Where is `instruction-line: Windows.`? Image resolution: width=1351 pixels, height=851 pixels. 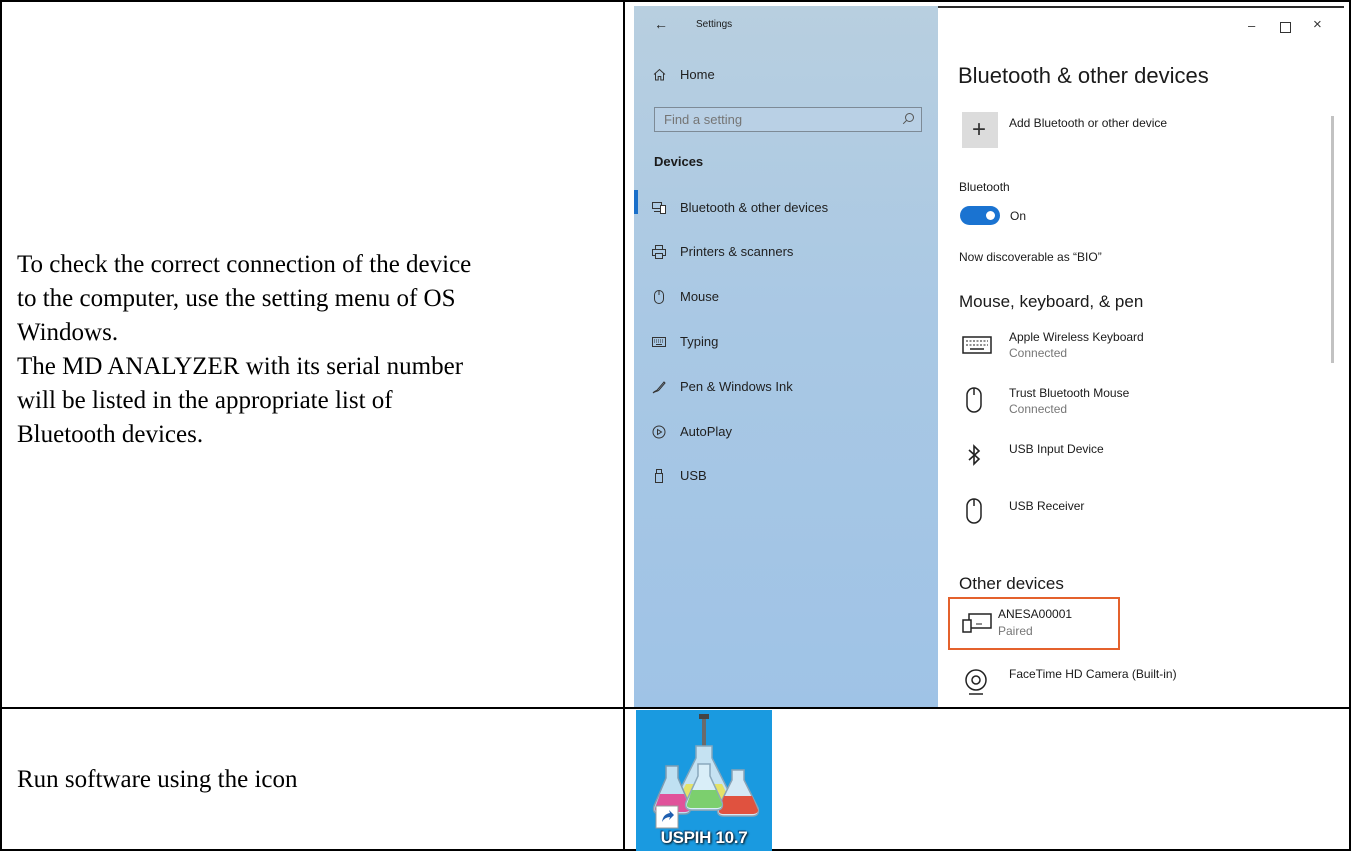
instruction-line: Windows. is located at coordinates (68, 332).